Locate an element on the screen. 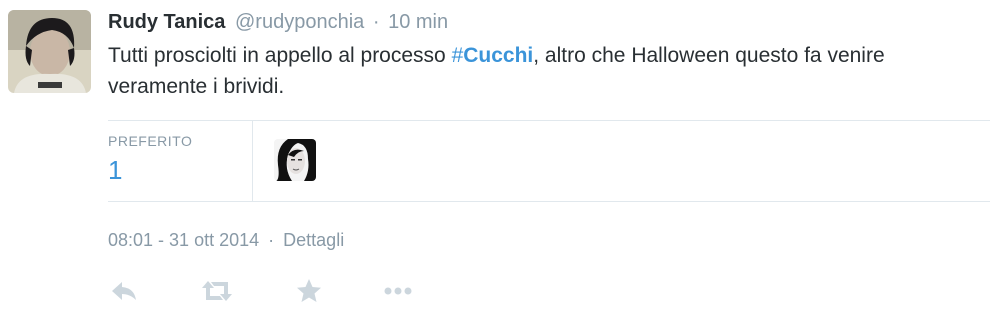 This screenshot has width=990, height=316. more-button is located at coordinates (399, 291).